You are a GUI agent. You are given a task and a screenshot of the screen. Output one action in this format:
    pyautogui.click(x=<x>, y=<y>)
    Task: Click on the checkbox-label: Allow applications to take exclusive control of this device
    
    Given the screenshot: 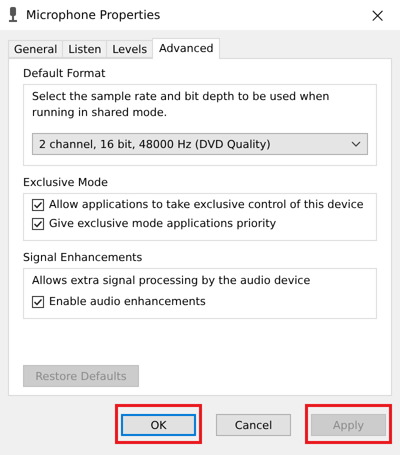 What is the action you would take?
    pyautogui.click(x=206, y=204)
    